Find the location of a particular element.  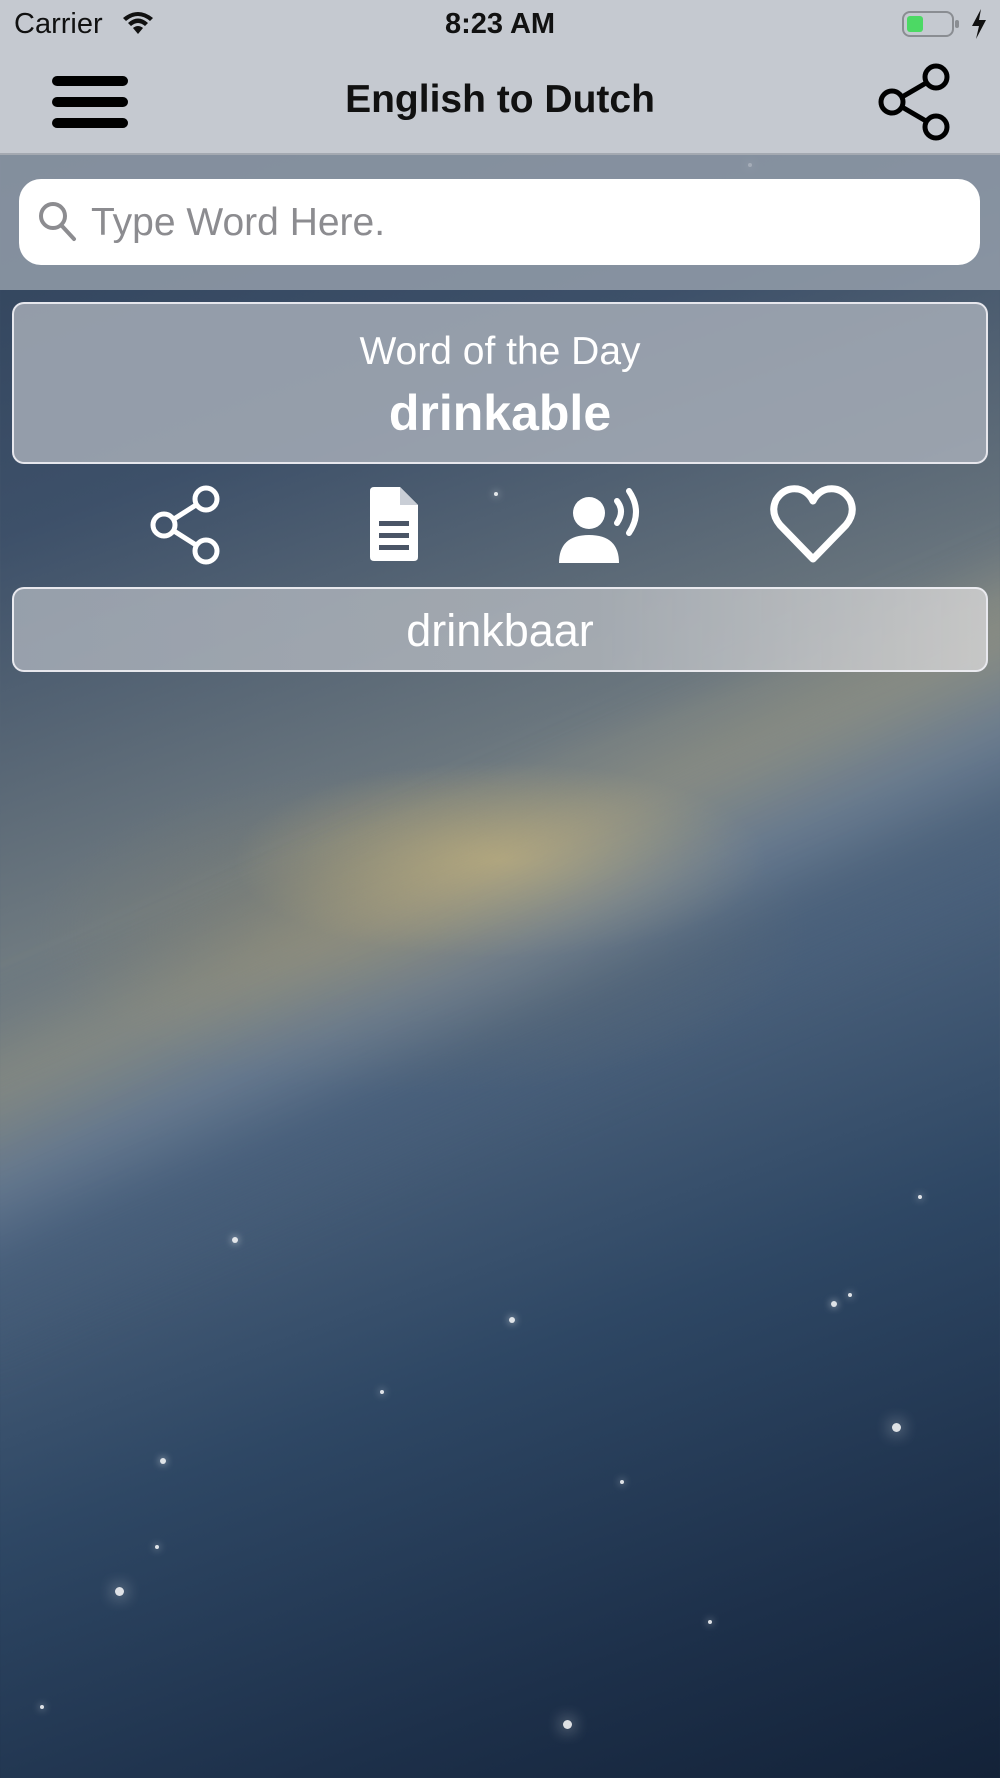

word-of-the-day-label: Word of the Day is located at coordinates (500, 351).